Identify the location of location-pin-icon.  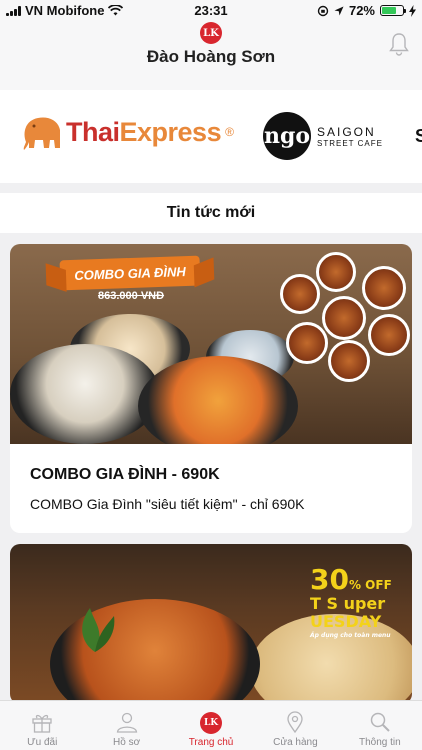
(295, 722).